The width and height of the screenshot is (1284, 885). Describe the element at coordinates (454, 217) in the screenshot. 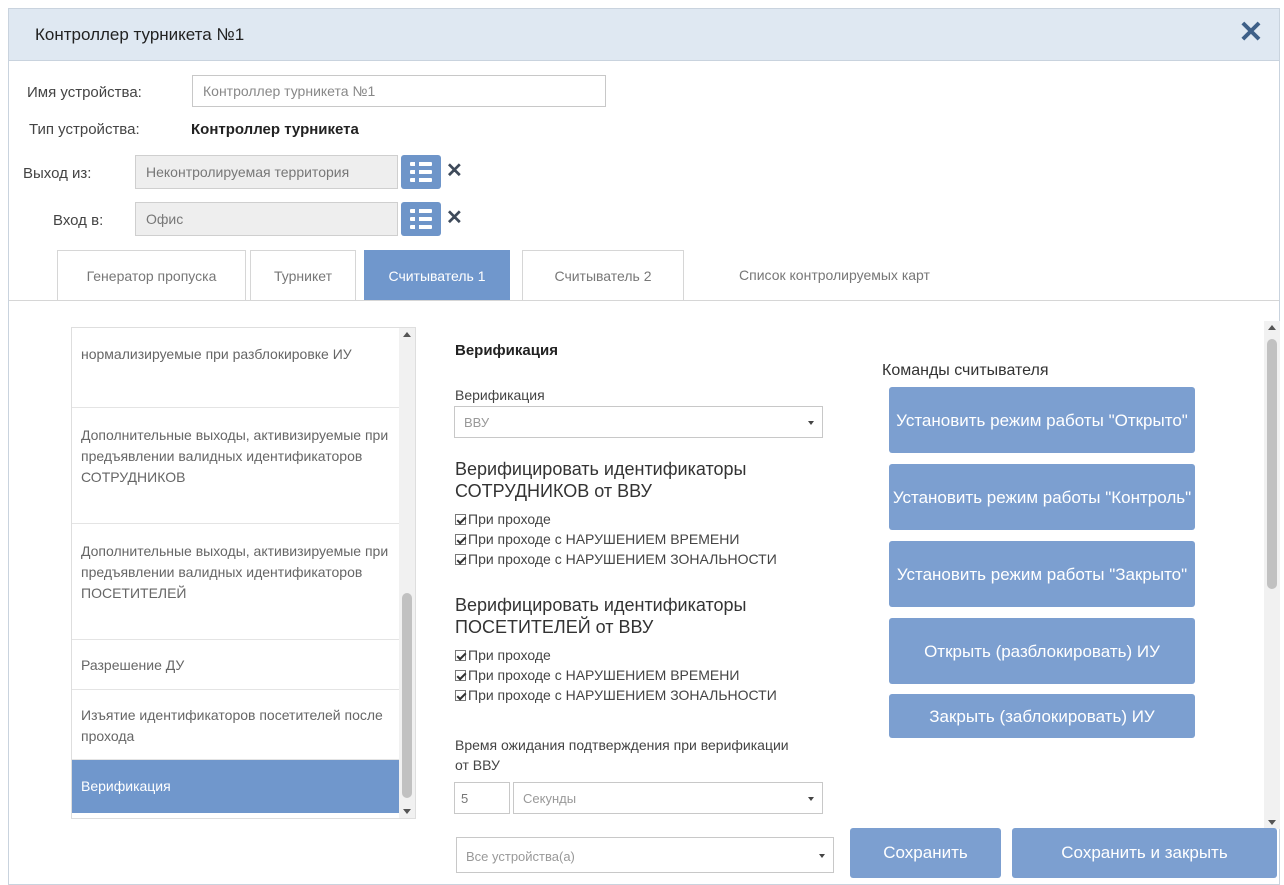

I see `entry-to-clear-icon: ✕` at that location.